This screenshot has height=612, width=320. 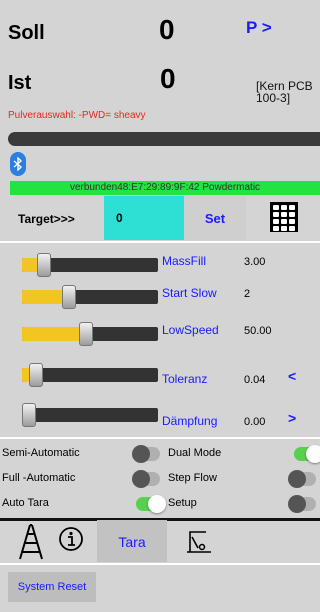 What do you see at coordinates (255, 380) in the screenshot?
I see `slider-value: 0.04` at bounding box center [255, 380].